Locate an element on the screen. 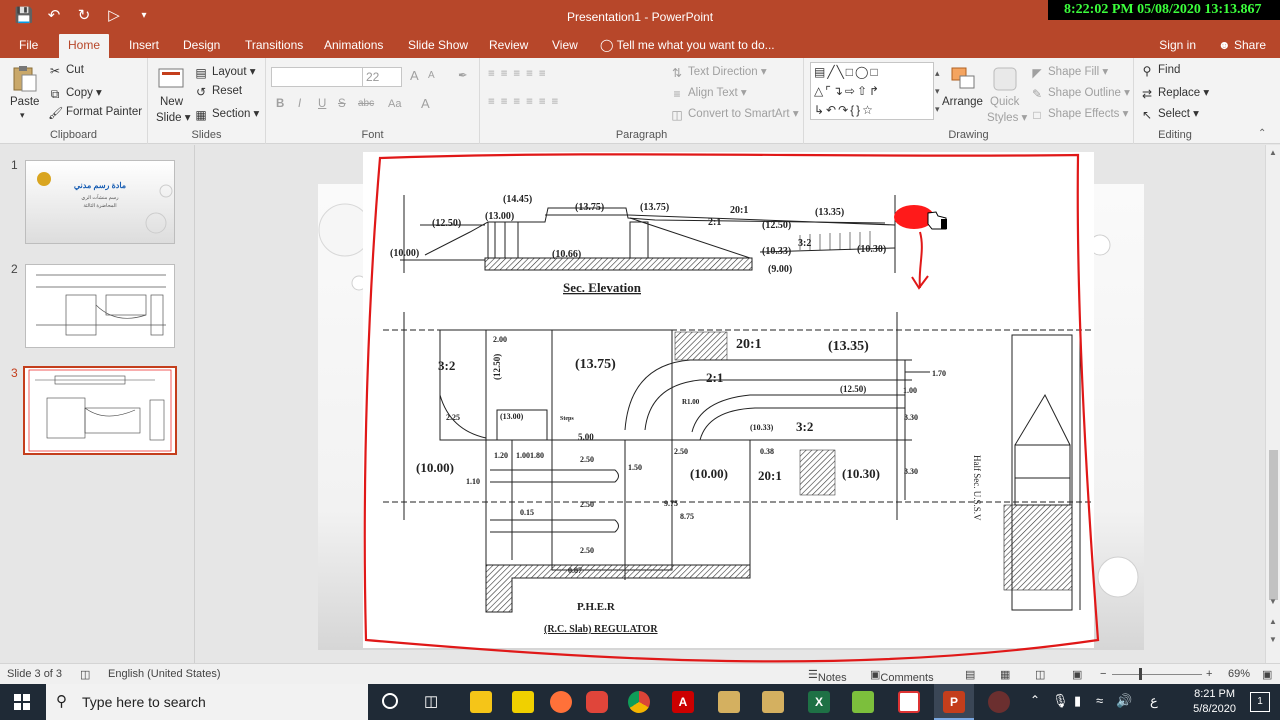 The image size is (1280, 720). input-language: ع is located at coordinates (1154, 701).